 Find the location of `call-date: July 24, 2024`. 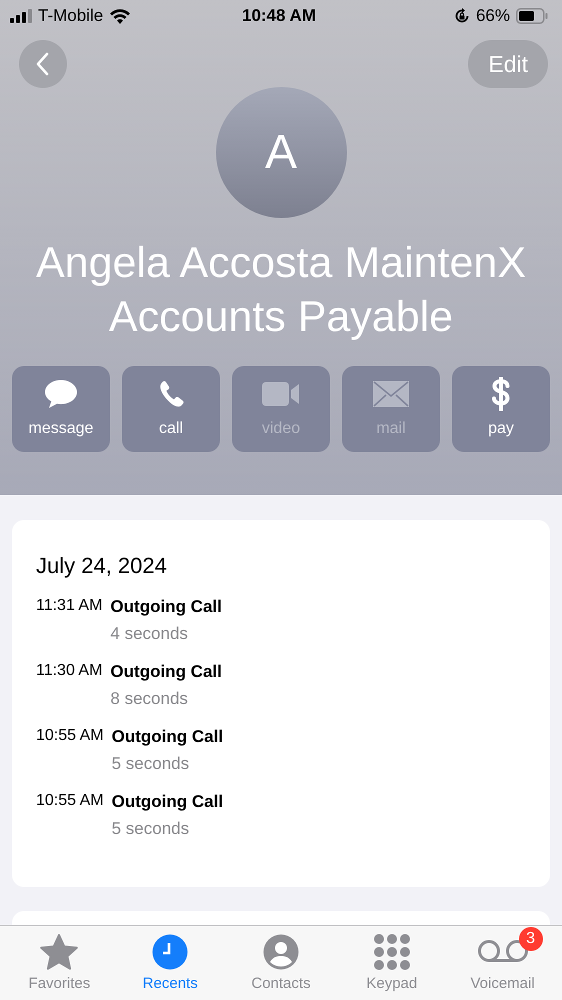

call-date: July 24, 2024 is located at coordinates (102, 566).